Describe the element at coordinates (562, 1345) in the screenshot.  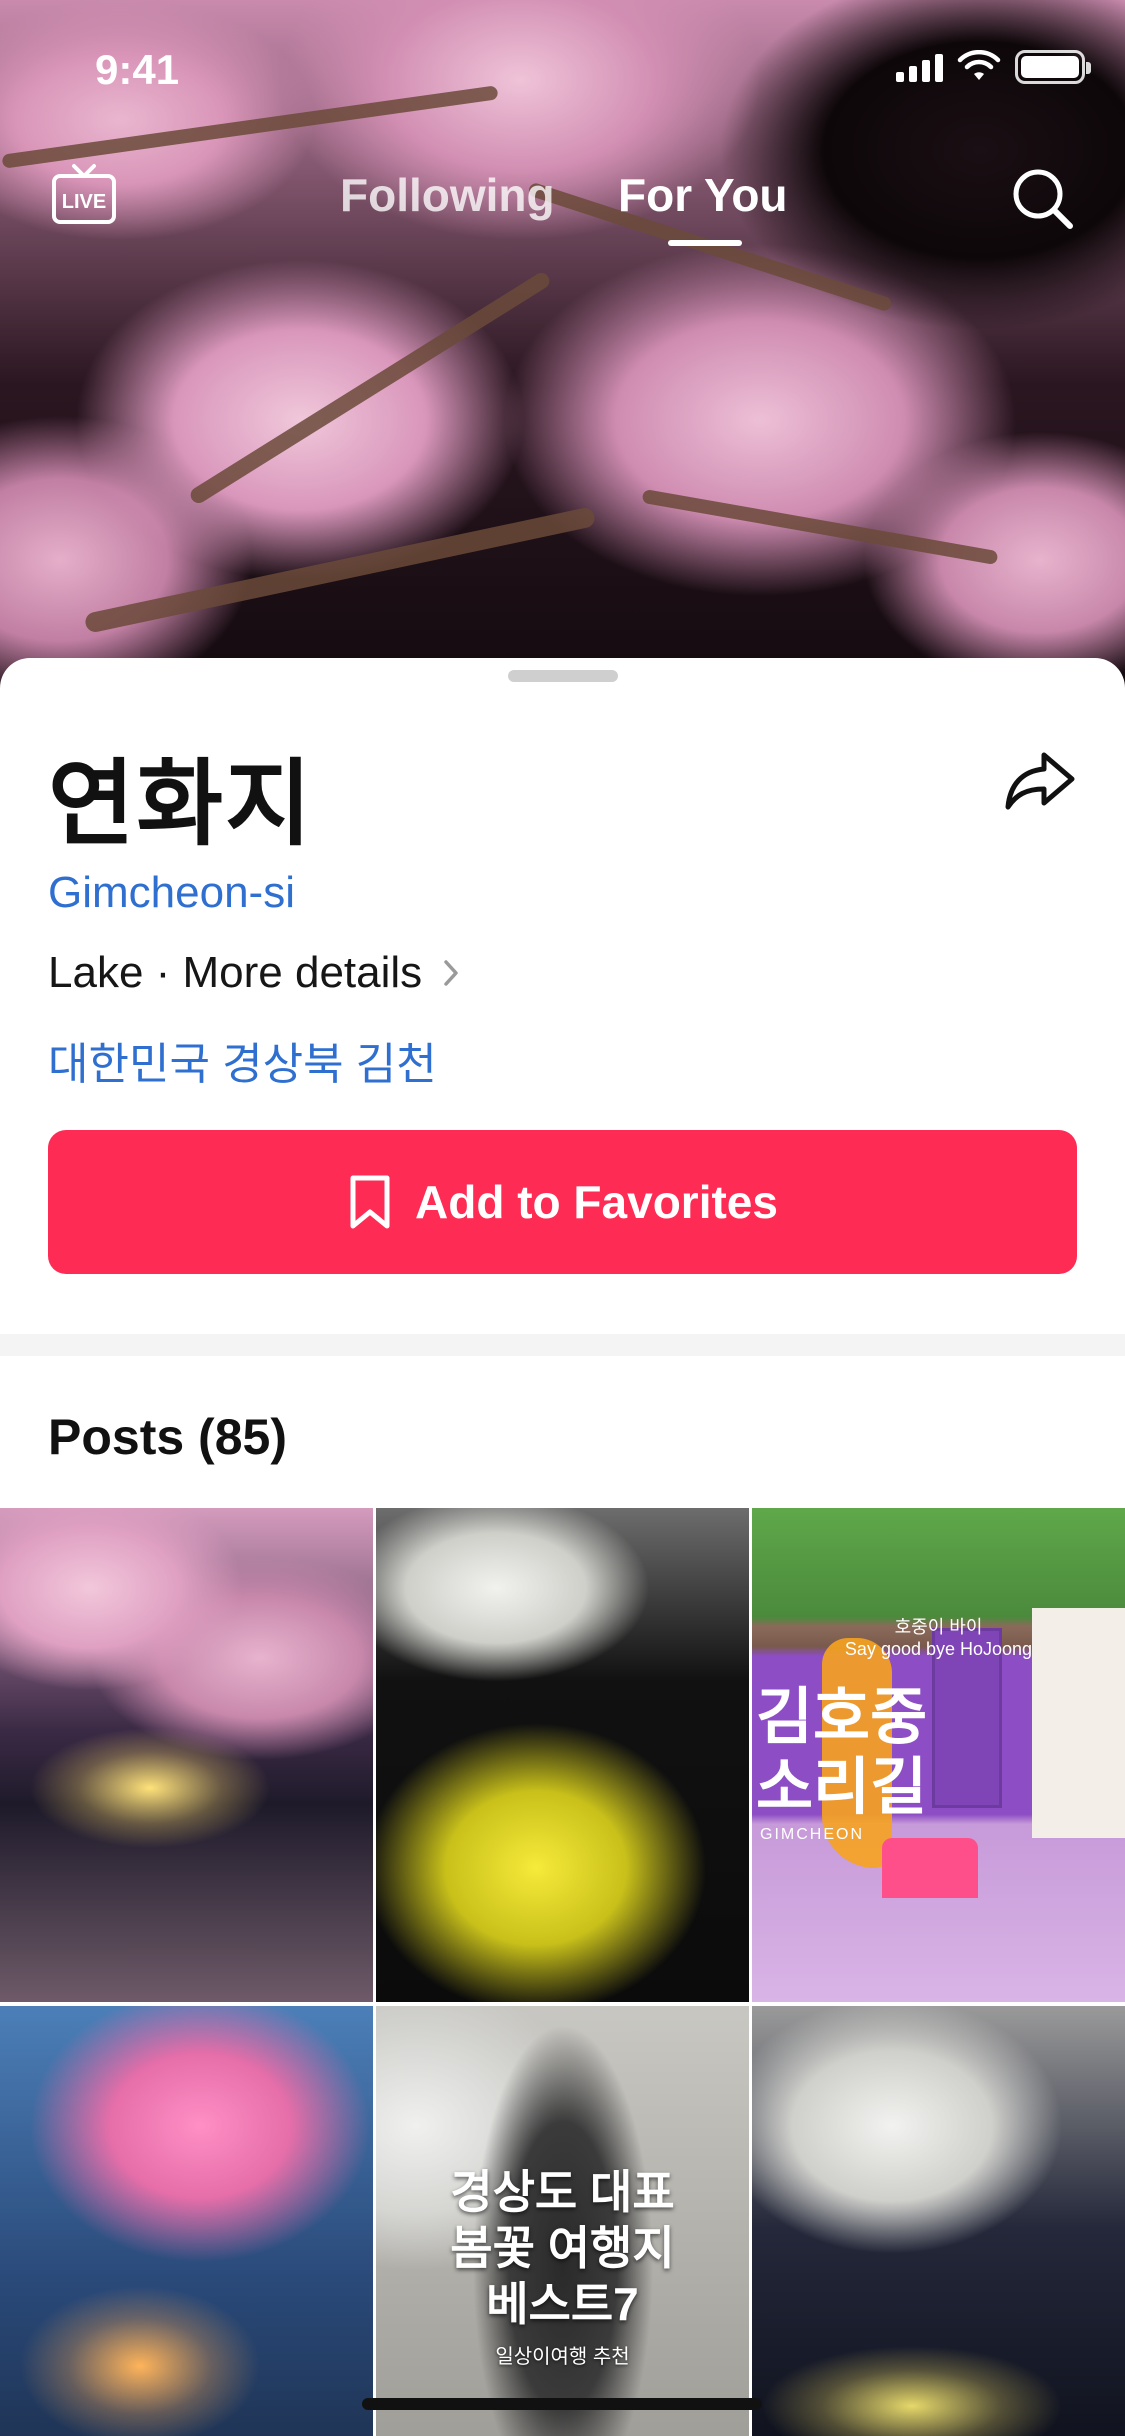
I see `section-divider` at that location.